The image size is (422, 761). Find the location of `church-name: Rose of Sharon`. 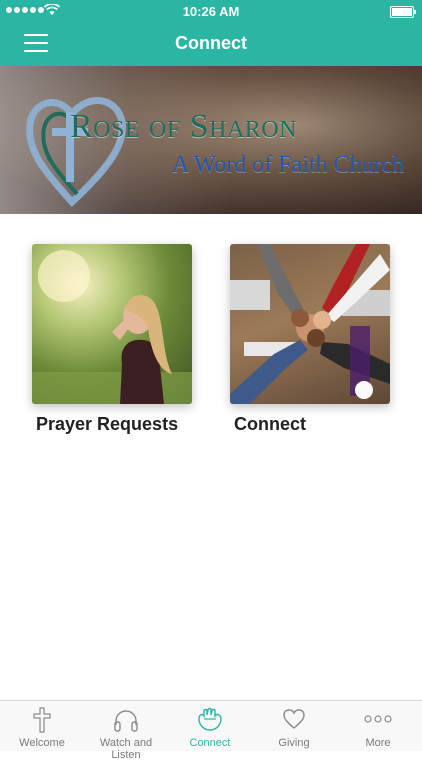

church-name: Rose of Sharon is located at coordinates (183, 126).